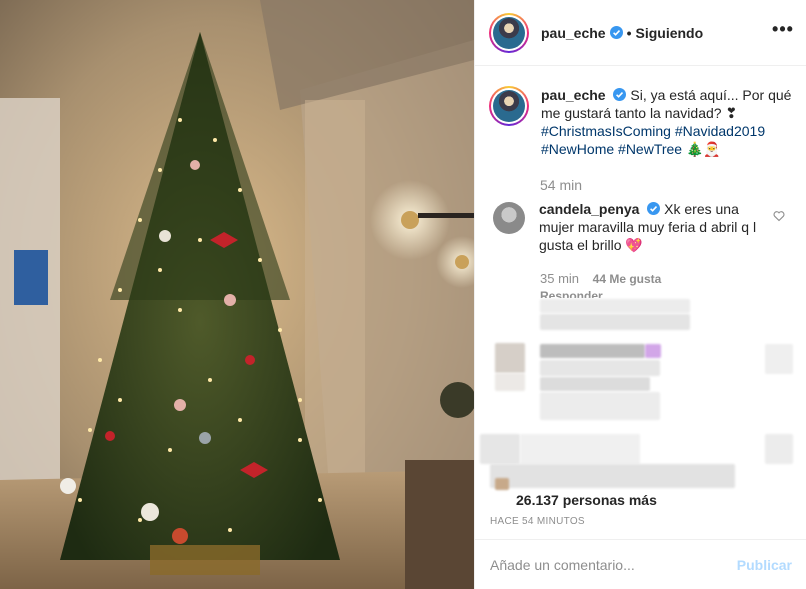 The height and width of the screenshot is (589, 806). I want to click on comment-meta: 35 min 44 Me gusta, so click(600, 278).